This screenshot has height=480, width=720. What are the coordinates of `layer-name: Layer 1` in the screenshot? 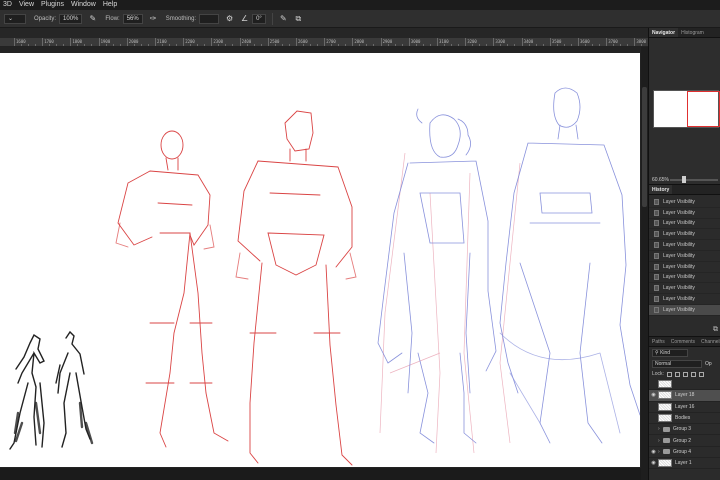 It's located at (683, 463).